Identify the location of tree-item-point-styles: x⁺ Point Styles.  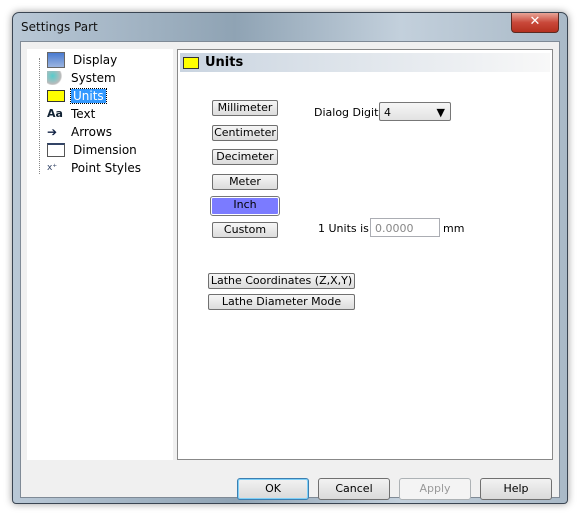
(95, 168).